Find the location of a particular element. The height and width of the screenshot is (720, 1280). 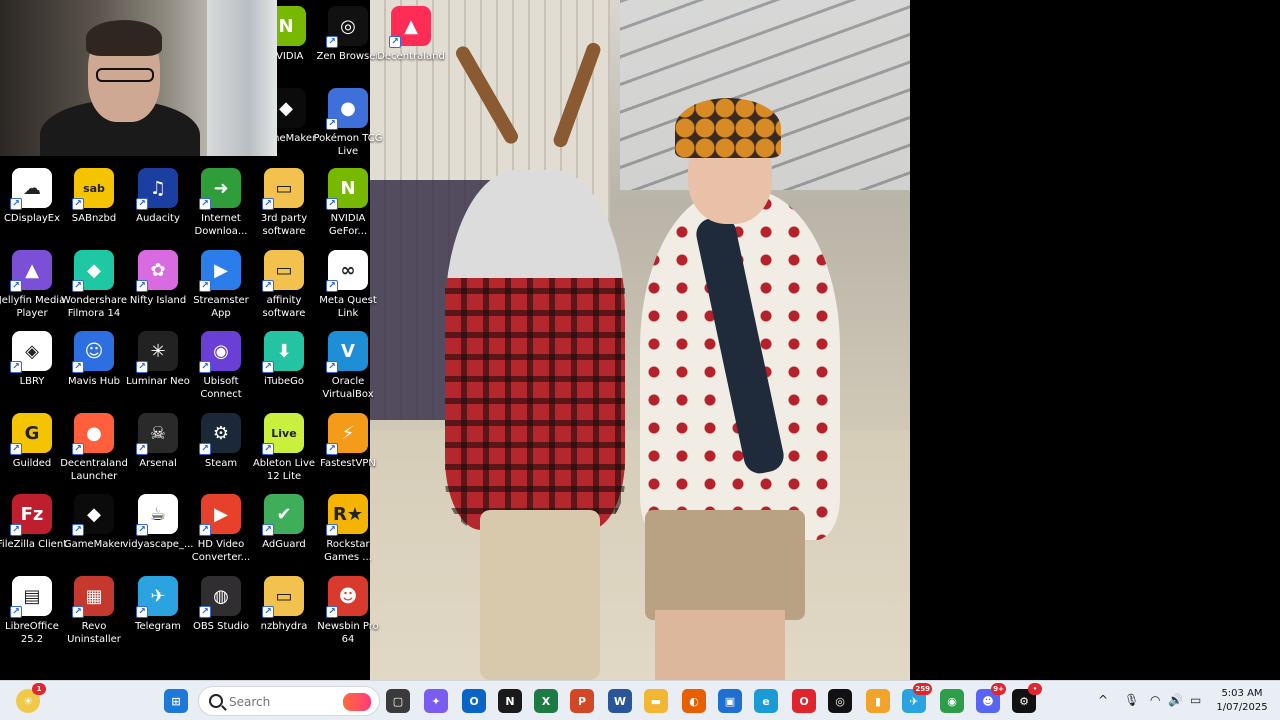

desktop-icon: ⬇ ↗ iTubeGo is located at coordinates (284, 359).